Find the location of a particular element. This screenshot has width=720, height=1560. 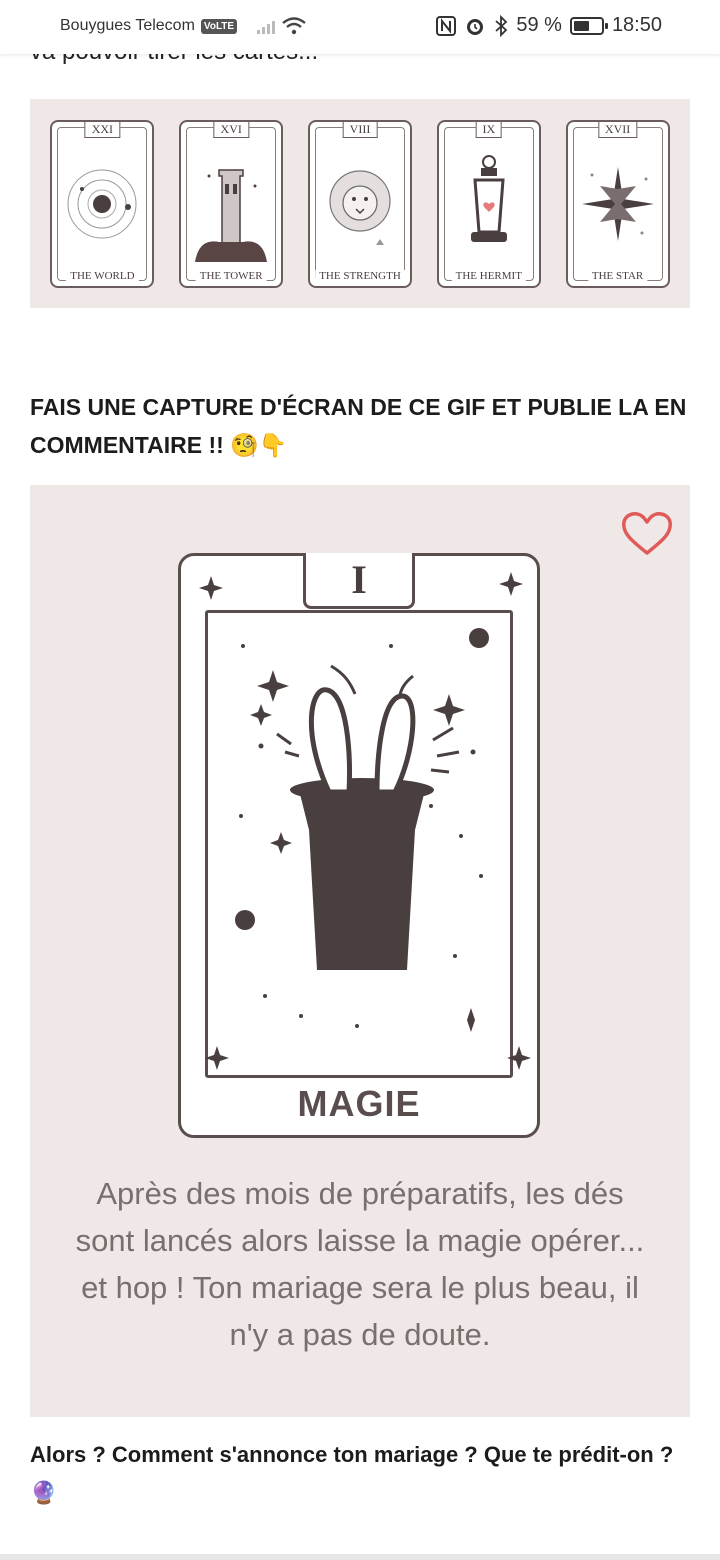

nfc-icon is located at coordinates (446, 25).